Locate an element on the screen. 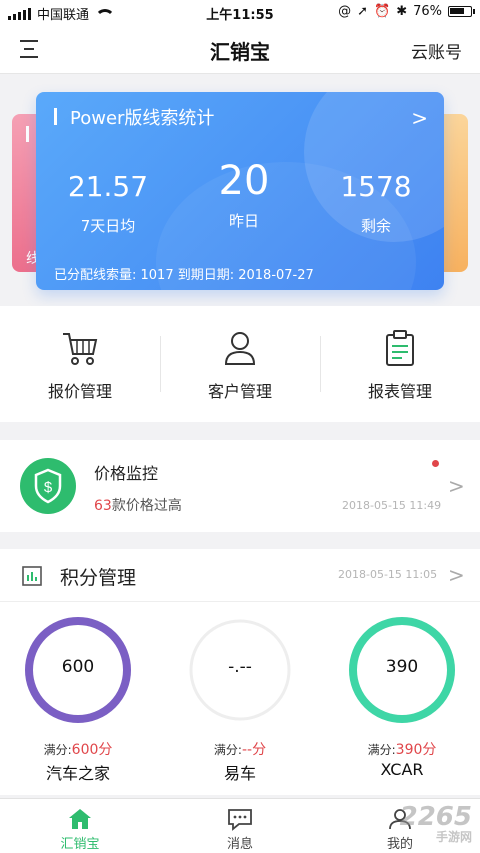 The width and height of the screenshot is (480, 853). gauge-value: 600 is located at coordinates (78, 667).